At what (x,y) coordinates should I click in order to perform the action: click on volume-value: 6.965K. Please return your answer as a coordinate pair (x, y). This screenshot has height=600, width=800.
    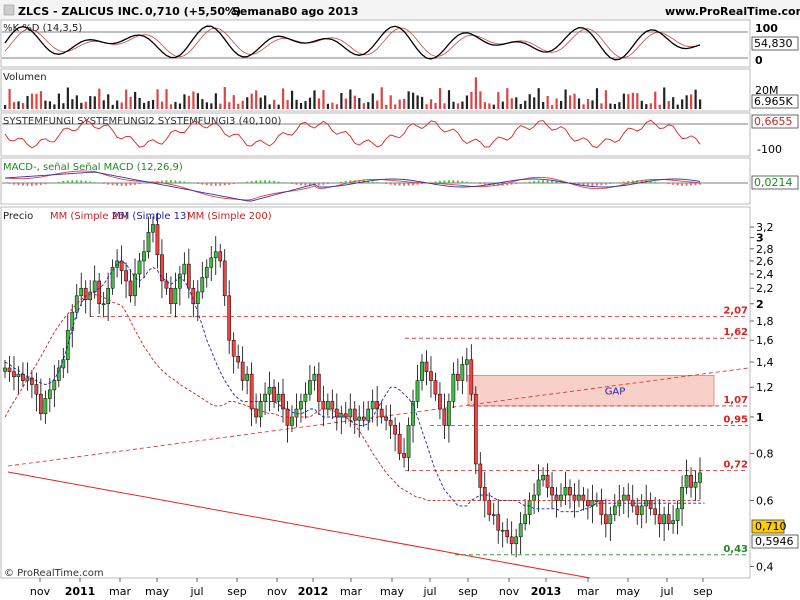
    Looking at the image, I should click on (773, 101).